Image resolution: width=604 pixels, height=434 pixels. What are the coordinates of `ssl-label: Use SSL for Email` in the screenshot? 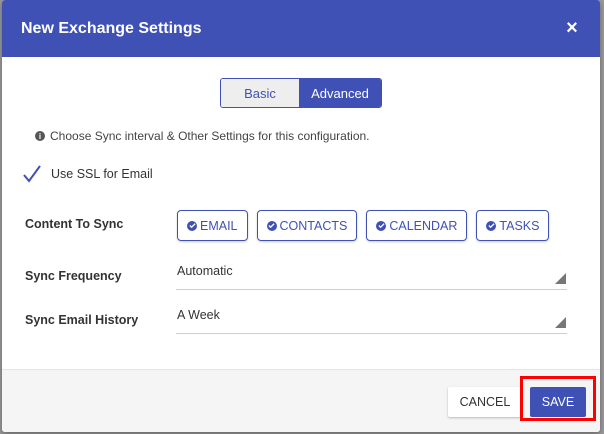 It's located at (102, 174).